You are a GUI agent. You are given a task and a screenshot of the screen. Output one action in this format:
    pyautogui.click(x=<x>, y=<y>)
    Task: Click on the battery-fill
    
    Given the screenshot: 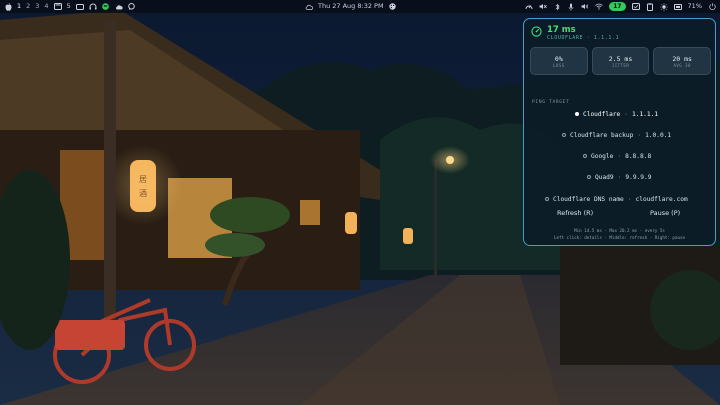 What is the action you would take?
    pyautogui.click(x=677, y=6)
    